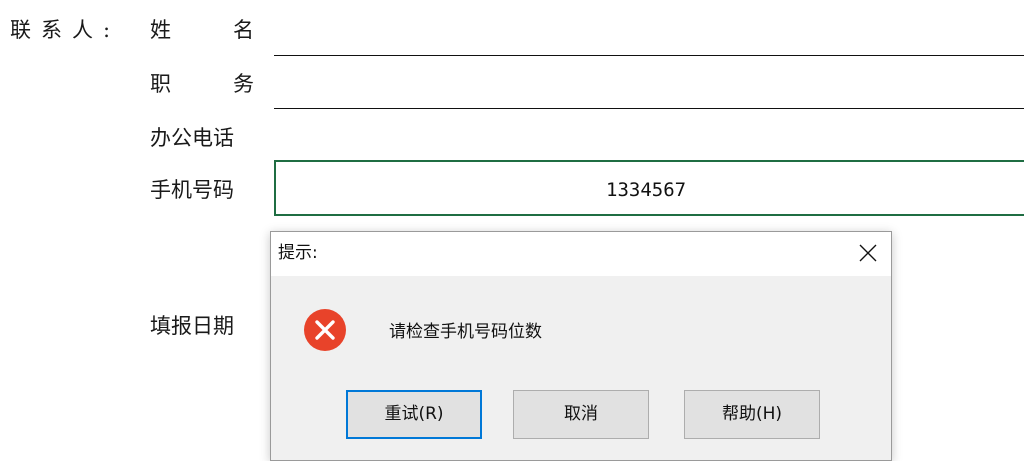 The image size is (1024, 461). I want to click on cancel-button: 取消, so click(581, 414).